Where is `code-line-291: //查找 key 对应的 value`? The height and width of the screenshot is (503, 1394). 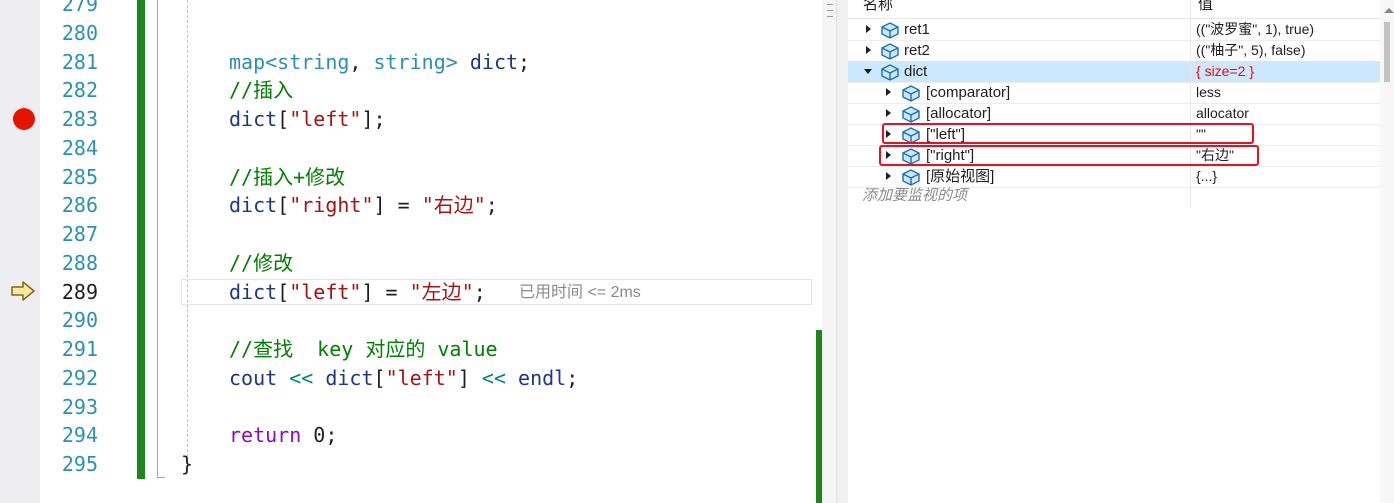 code-line-291: //查找 key 对应的 value is located at coordinates (363, 349).